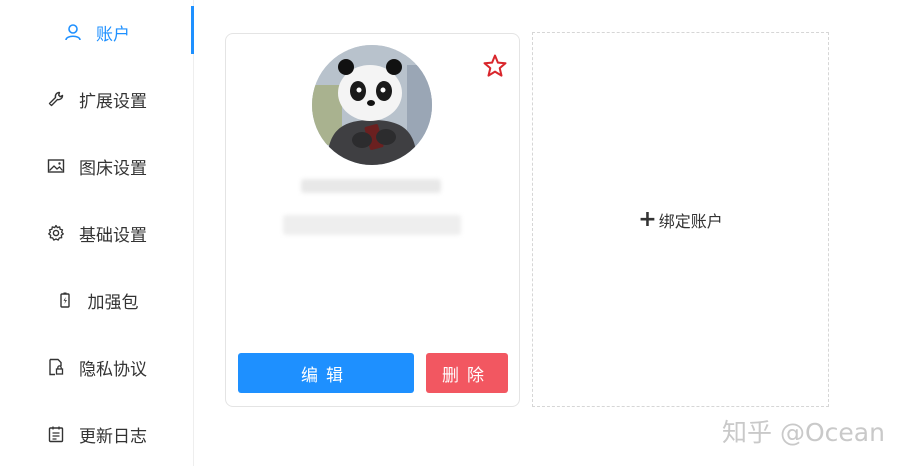 Image resolution: width=918 pixels, height=466 pixels. What do you see at coordinates (56, 367) in the screenshot?
I see `document-lock-icon` at bounding box center [56, 367].